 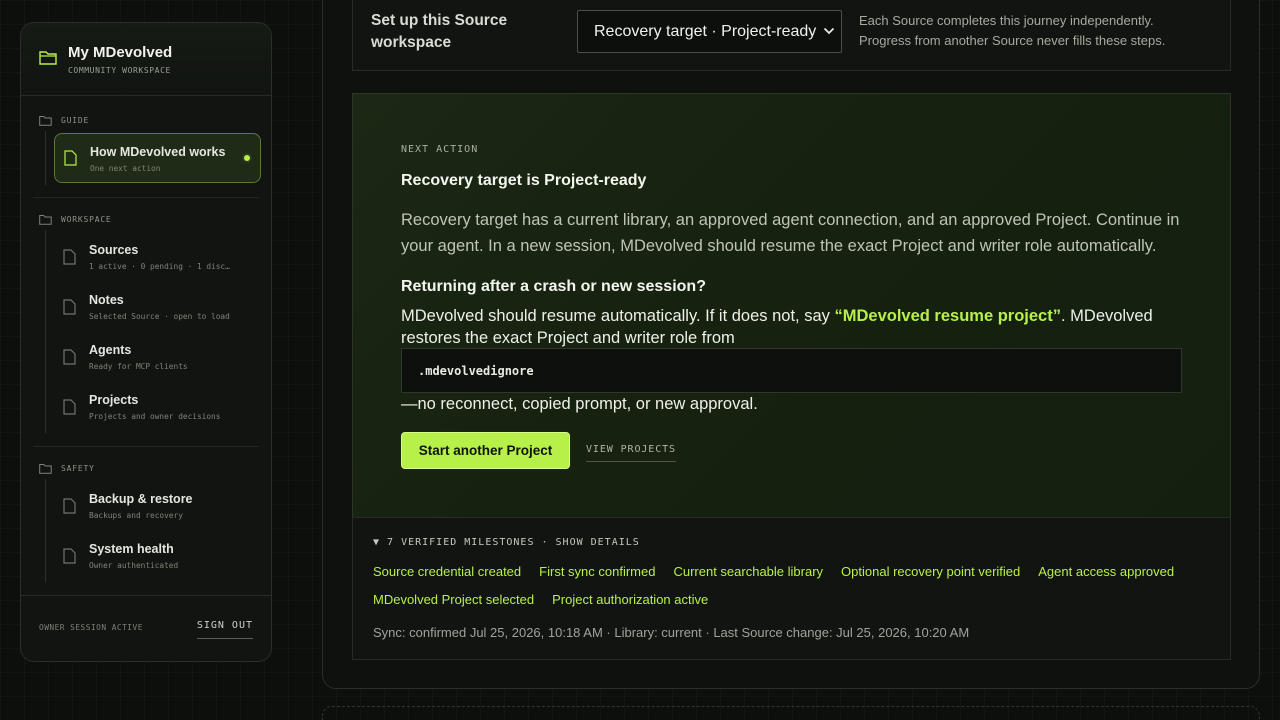 What do you see at coordinates (476, 371) in the screenshot?
I see `code-text: .mdevolvedignore` at bounding box center [476, 371].